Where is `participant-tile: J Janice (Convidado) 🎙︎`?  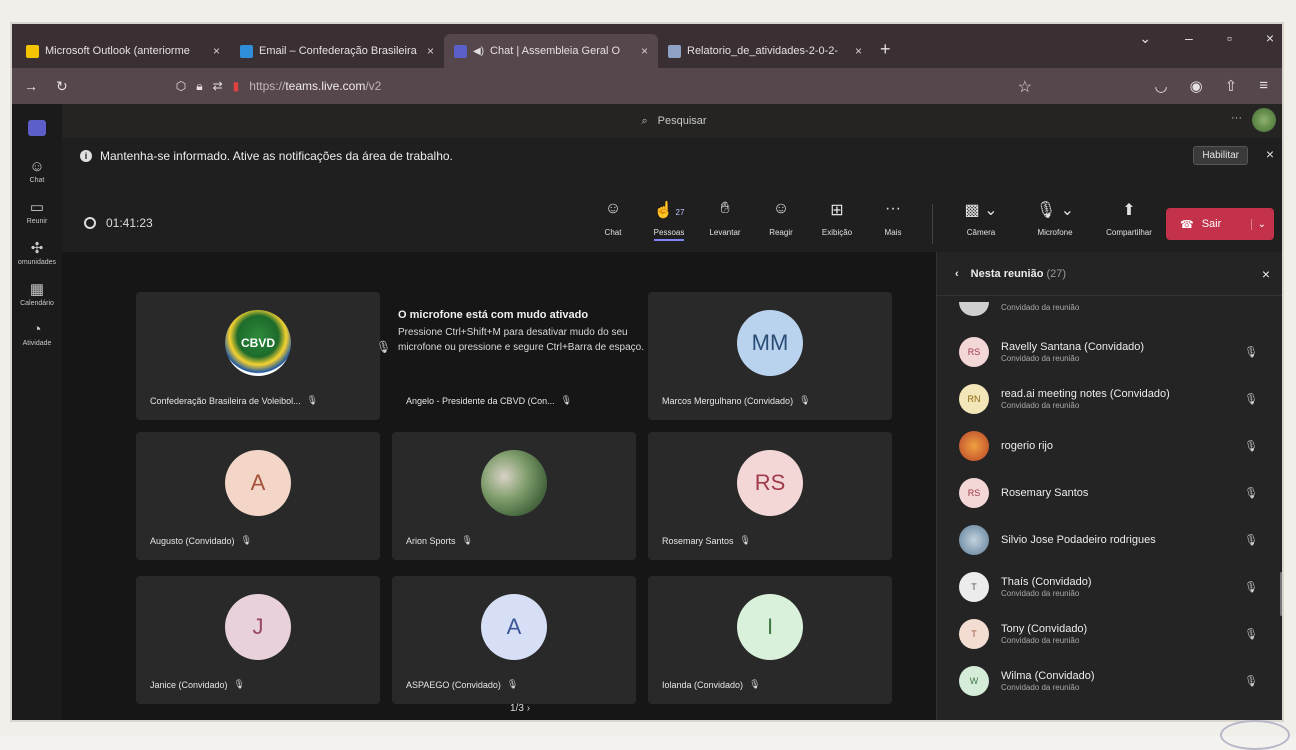 participant-tile: J Janice (Convidado) 🎙︎ is located at coordinates (258, 640).